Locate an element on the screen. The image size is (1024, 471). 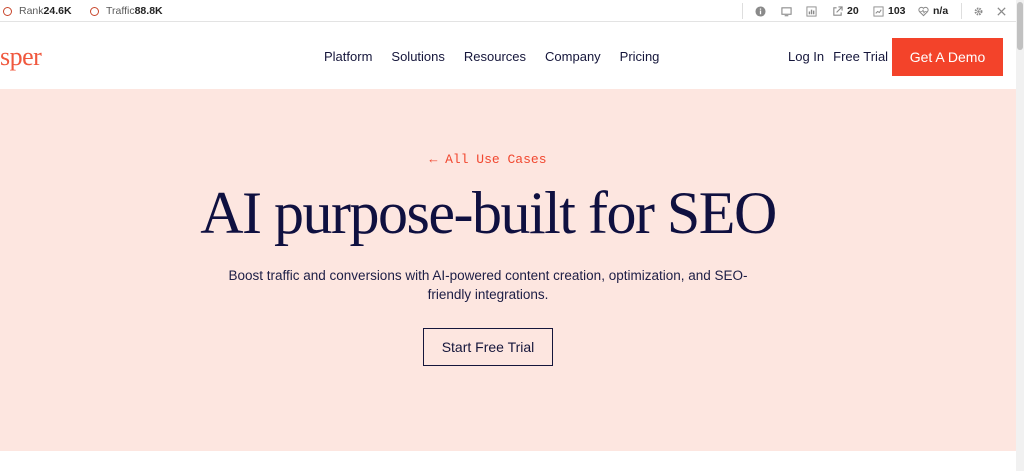
scrollbar-thumb is located at coordinates (1020, 26).